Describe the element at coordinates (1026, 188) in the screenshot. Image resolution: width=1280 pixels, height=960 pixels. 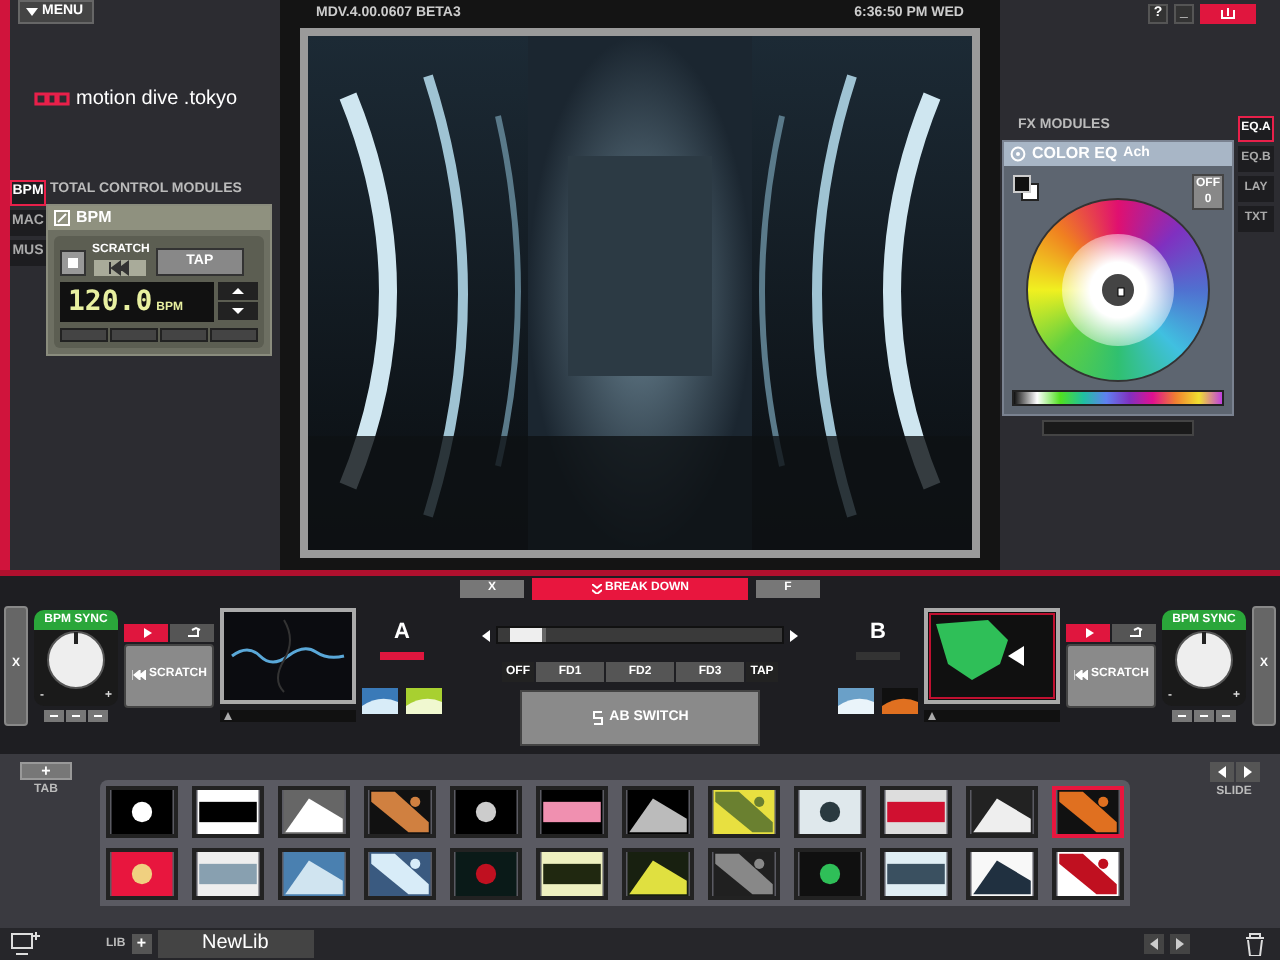
I see `color-swatch-icon` at that location.